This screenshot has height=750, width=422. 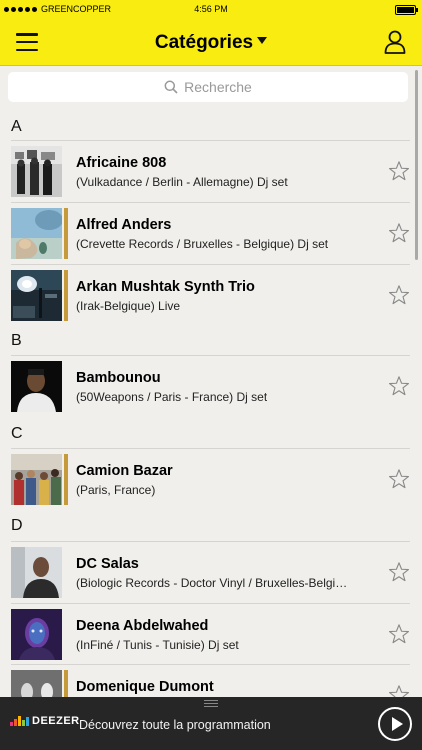 What do you see at coordinates (121, 163) in the screenshot?
I see `artist-name: Africaine 808` at bounding box center [121, 163].